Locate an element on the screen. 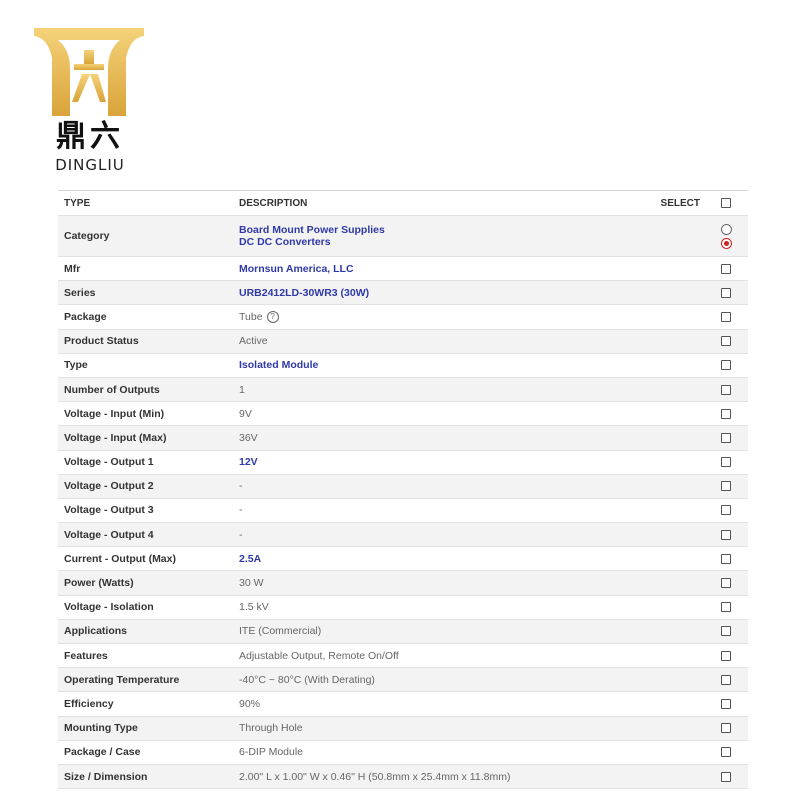 This screenshot has width=800, height=800. row-value-cell: -40°C ~ 80°C (With Derating) is located at coordinates (471, 680).